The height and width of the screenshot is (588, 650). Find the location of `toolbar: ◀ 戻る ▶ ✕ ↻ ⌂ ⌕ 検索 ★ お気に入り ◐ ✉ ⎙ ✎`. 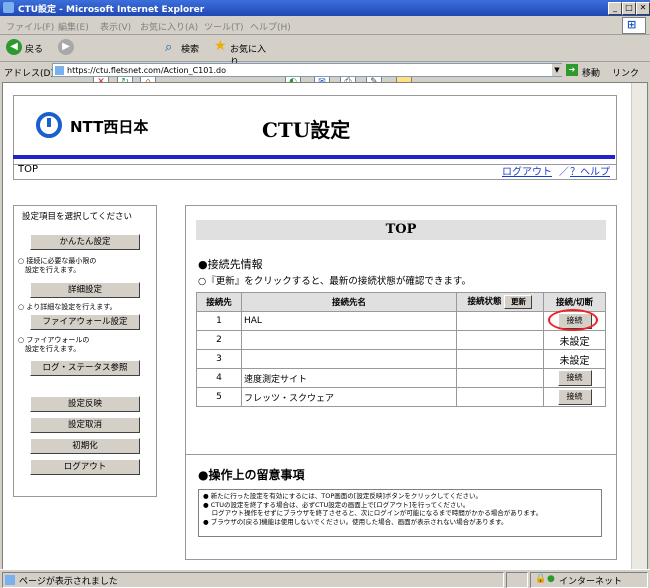

toolbar: ◀ 戻る ▶ ✕ ↻ ⌂ ⌕ 検索 ★ お気に入り ◐ ✉ ⎙ ✎ is located at coordinates (325, 62).